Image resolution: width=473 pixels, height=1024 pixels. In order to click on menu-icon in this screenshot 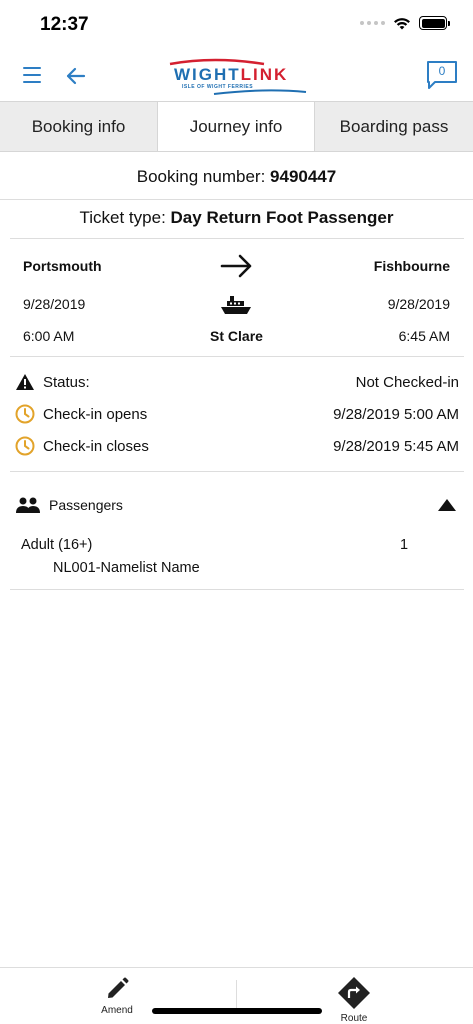, I will do `click(32, 75)`.